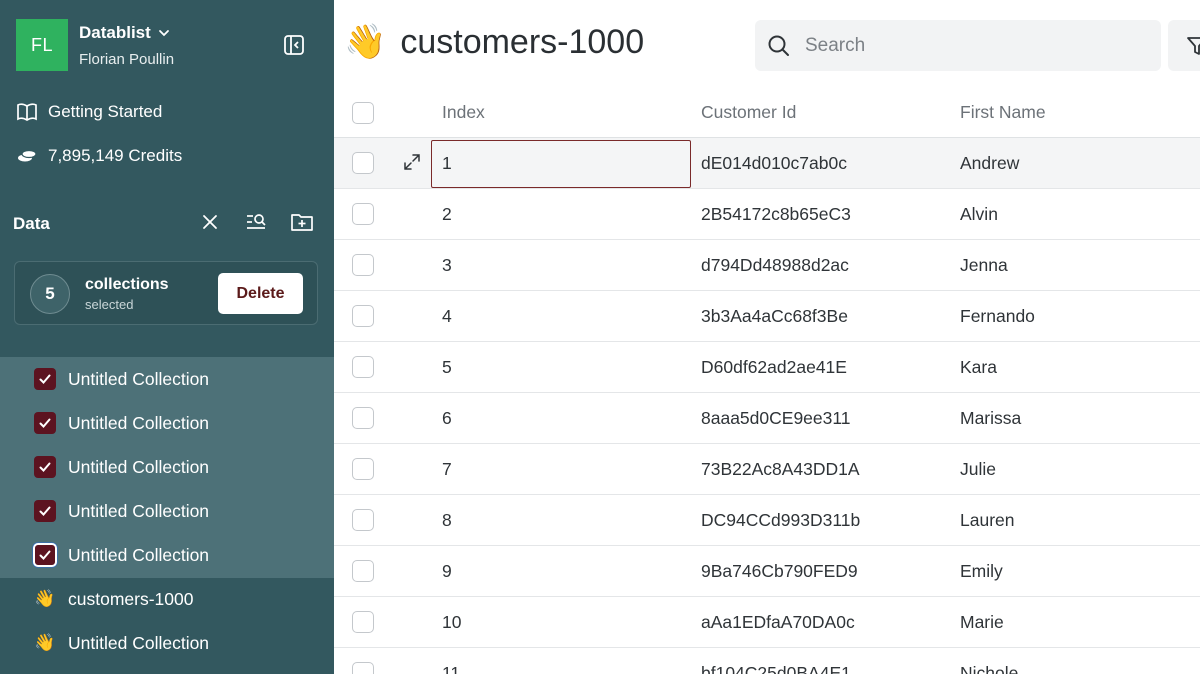 The image size is (1200, 674). I want to click on cell-customer-id: 2B54172c8b65eC3, so click(776, 214).